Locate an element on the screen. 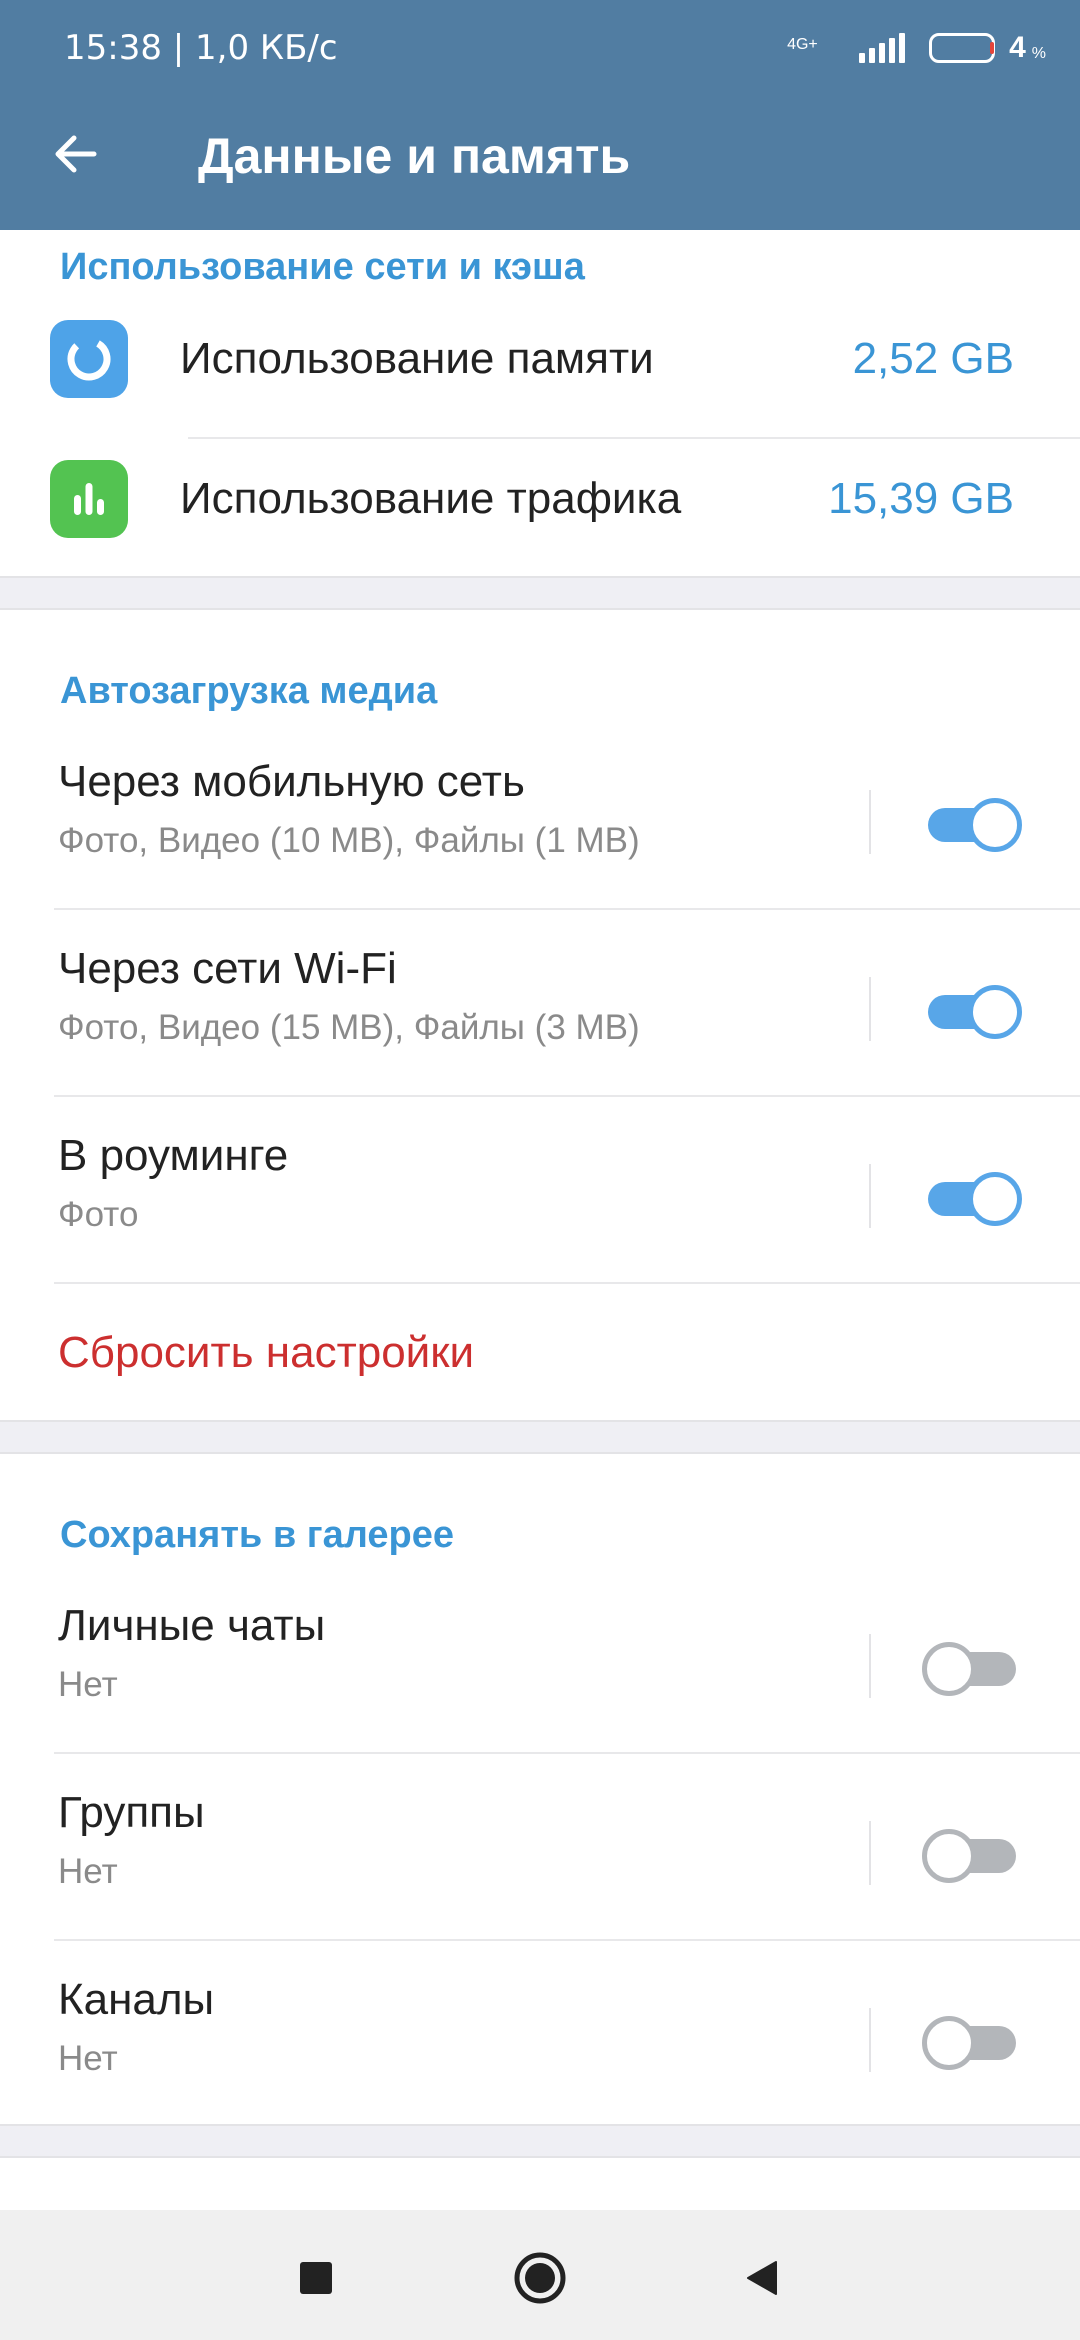  mobile-network-toggle is located at coordinates (972, 824).